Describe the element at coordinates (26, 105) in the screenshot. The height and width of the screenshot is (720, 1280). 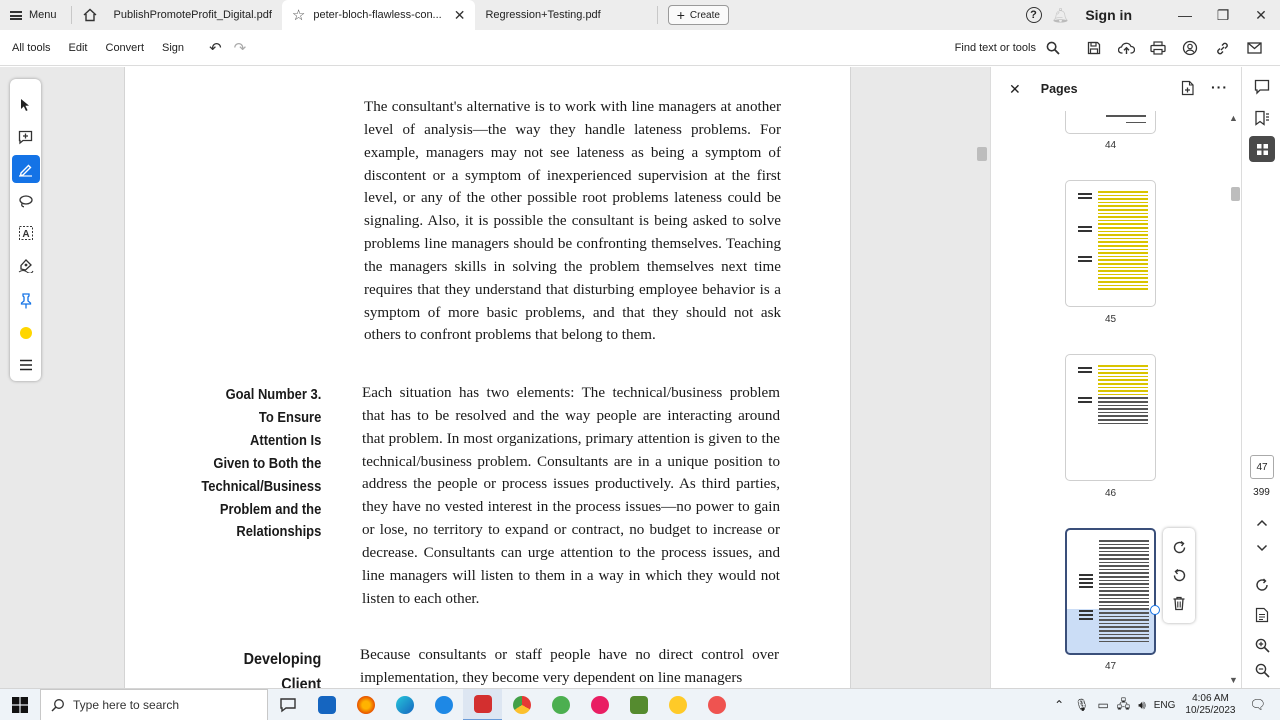
I see `select-cursor-icon` at that location.